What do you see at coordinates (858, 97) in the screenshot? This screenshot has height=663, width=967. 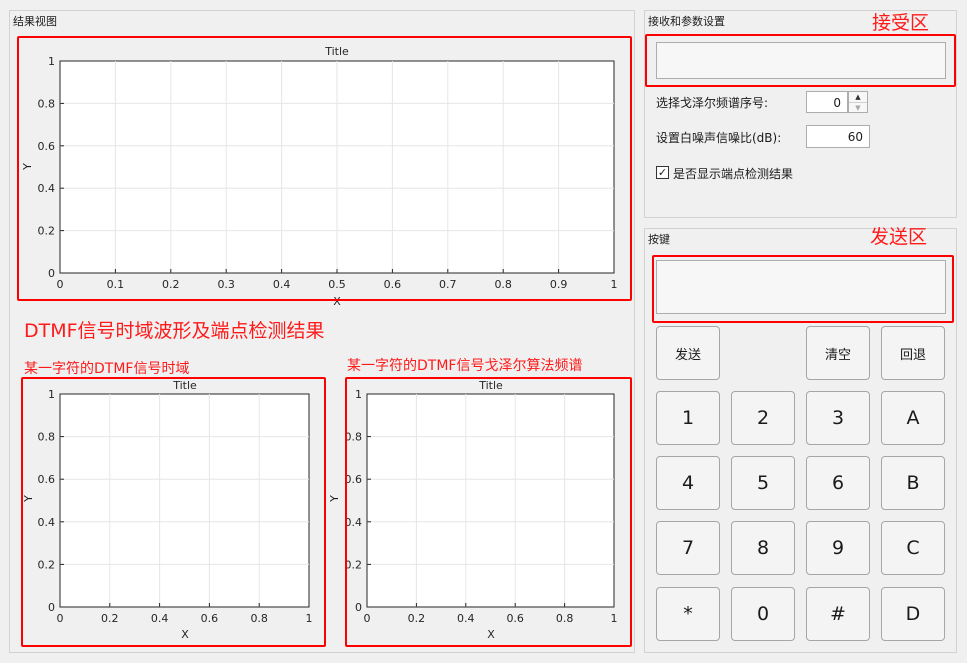 I see `spinner-up-icon: ▲` at bounding box center [858, 97].